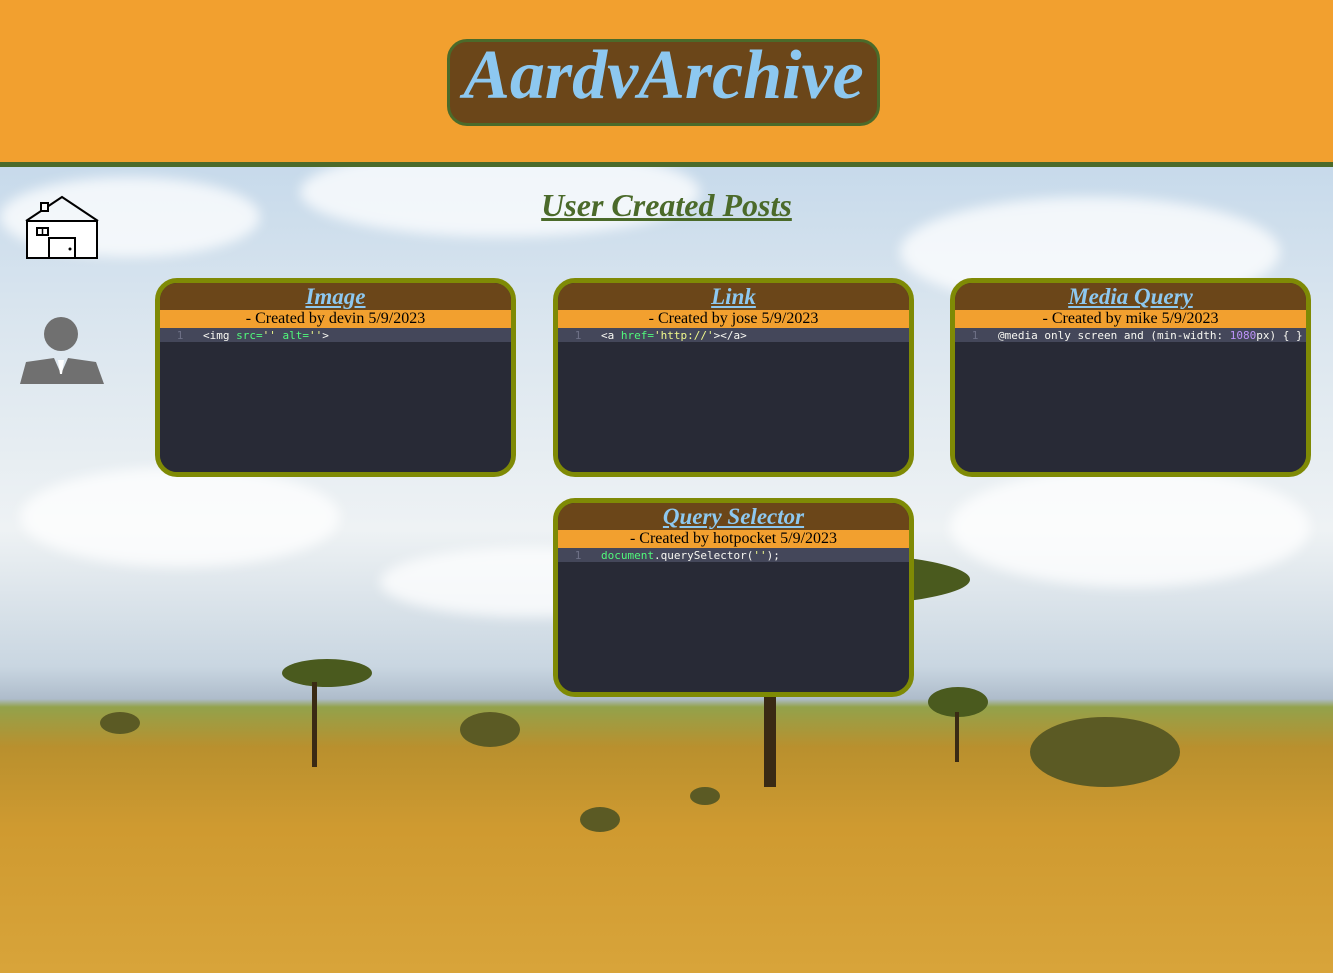  Describe the element at coordinates (1130, 319) in the screenshot. I see `post-author-date: - Created by mike 5/9/2023` at that location.